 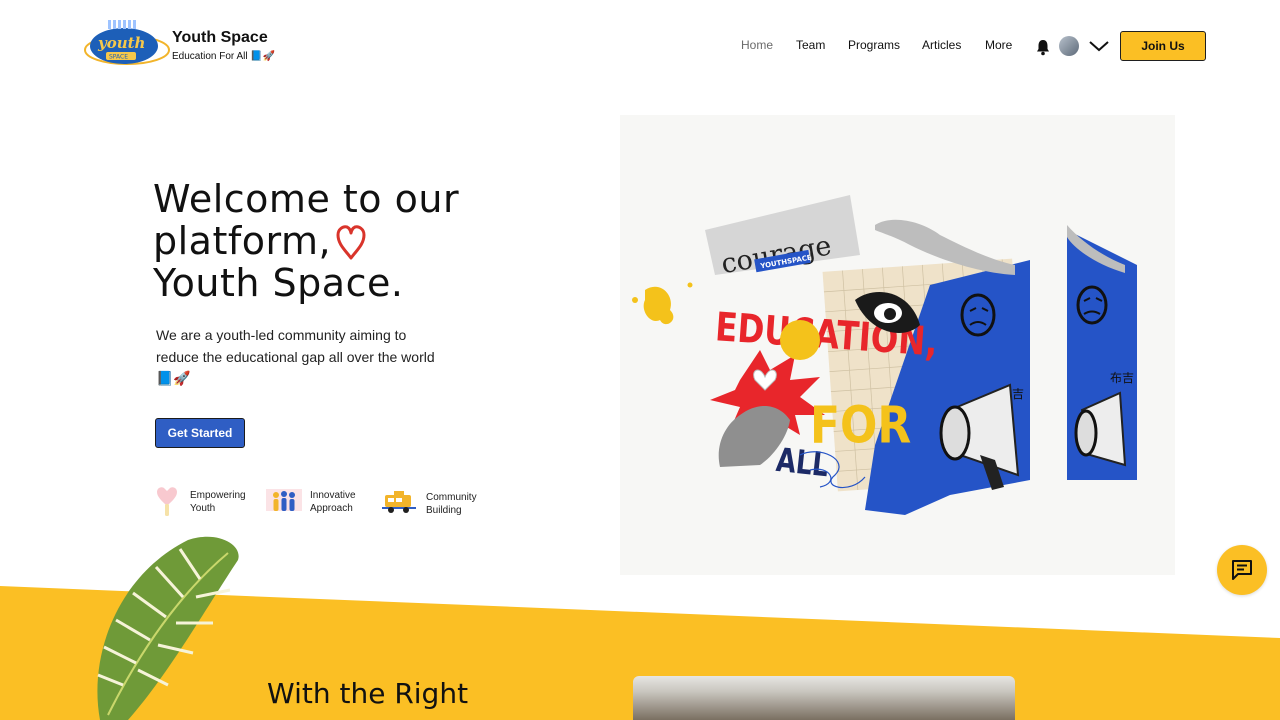 What do you see at coordinates (224, 56) in the screenshot?
I see `brand-subtitle: Education For All 📘🚀` at bounding box center [224, 56].